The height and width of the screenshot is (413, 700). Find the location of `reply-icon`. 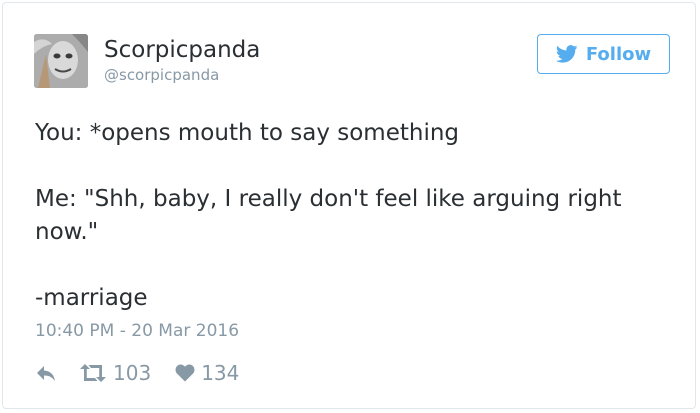

reply-icon is located at coordinates (46, 373).